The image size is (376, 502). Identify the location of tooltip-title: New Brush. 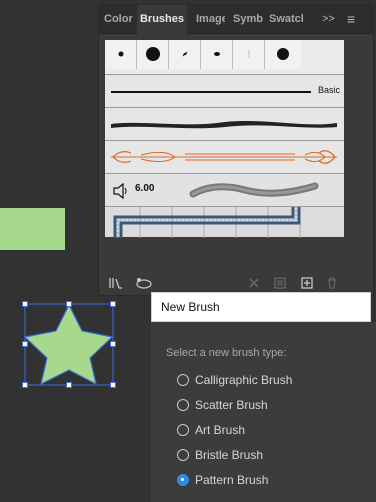
(190, 307).